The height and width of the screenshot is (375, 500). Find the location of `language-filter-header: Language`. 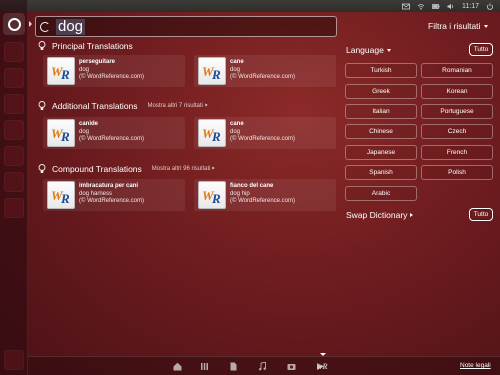

language-filter-header: Language is located at coordinates (368, 50).